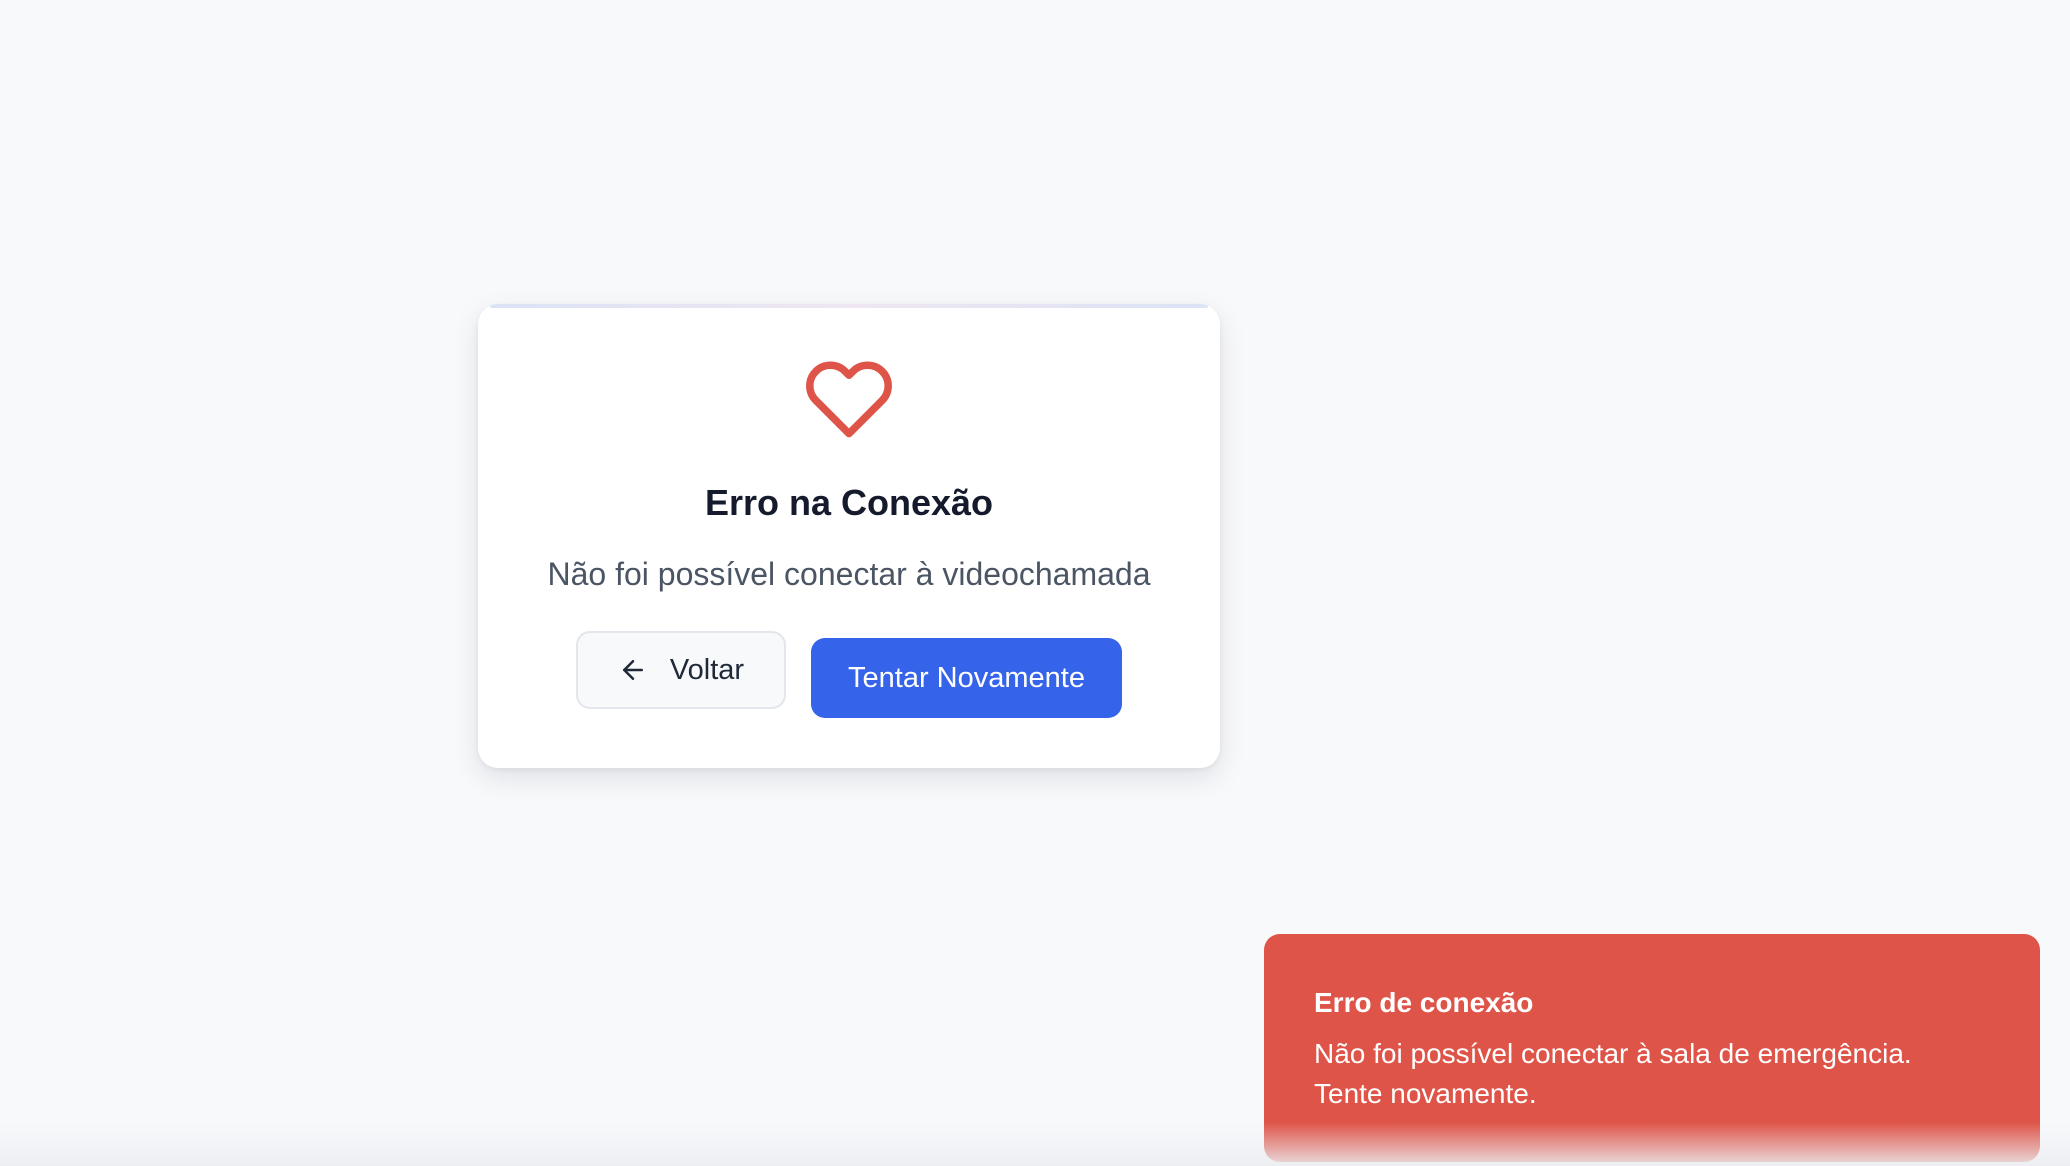 The width and height of the screenshot is (2070, 1166). What do you see at coordinates (849, 306) in the screenshot?
I see `card-accent-line` at bounding box center [849, 306].